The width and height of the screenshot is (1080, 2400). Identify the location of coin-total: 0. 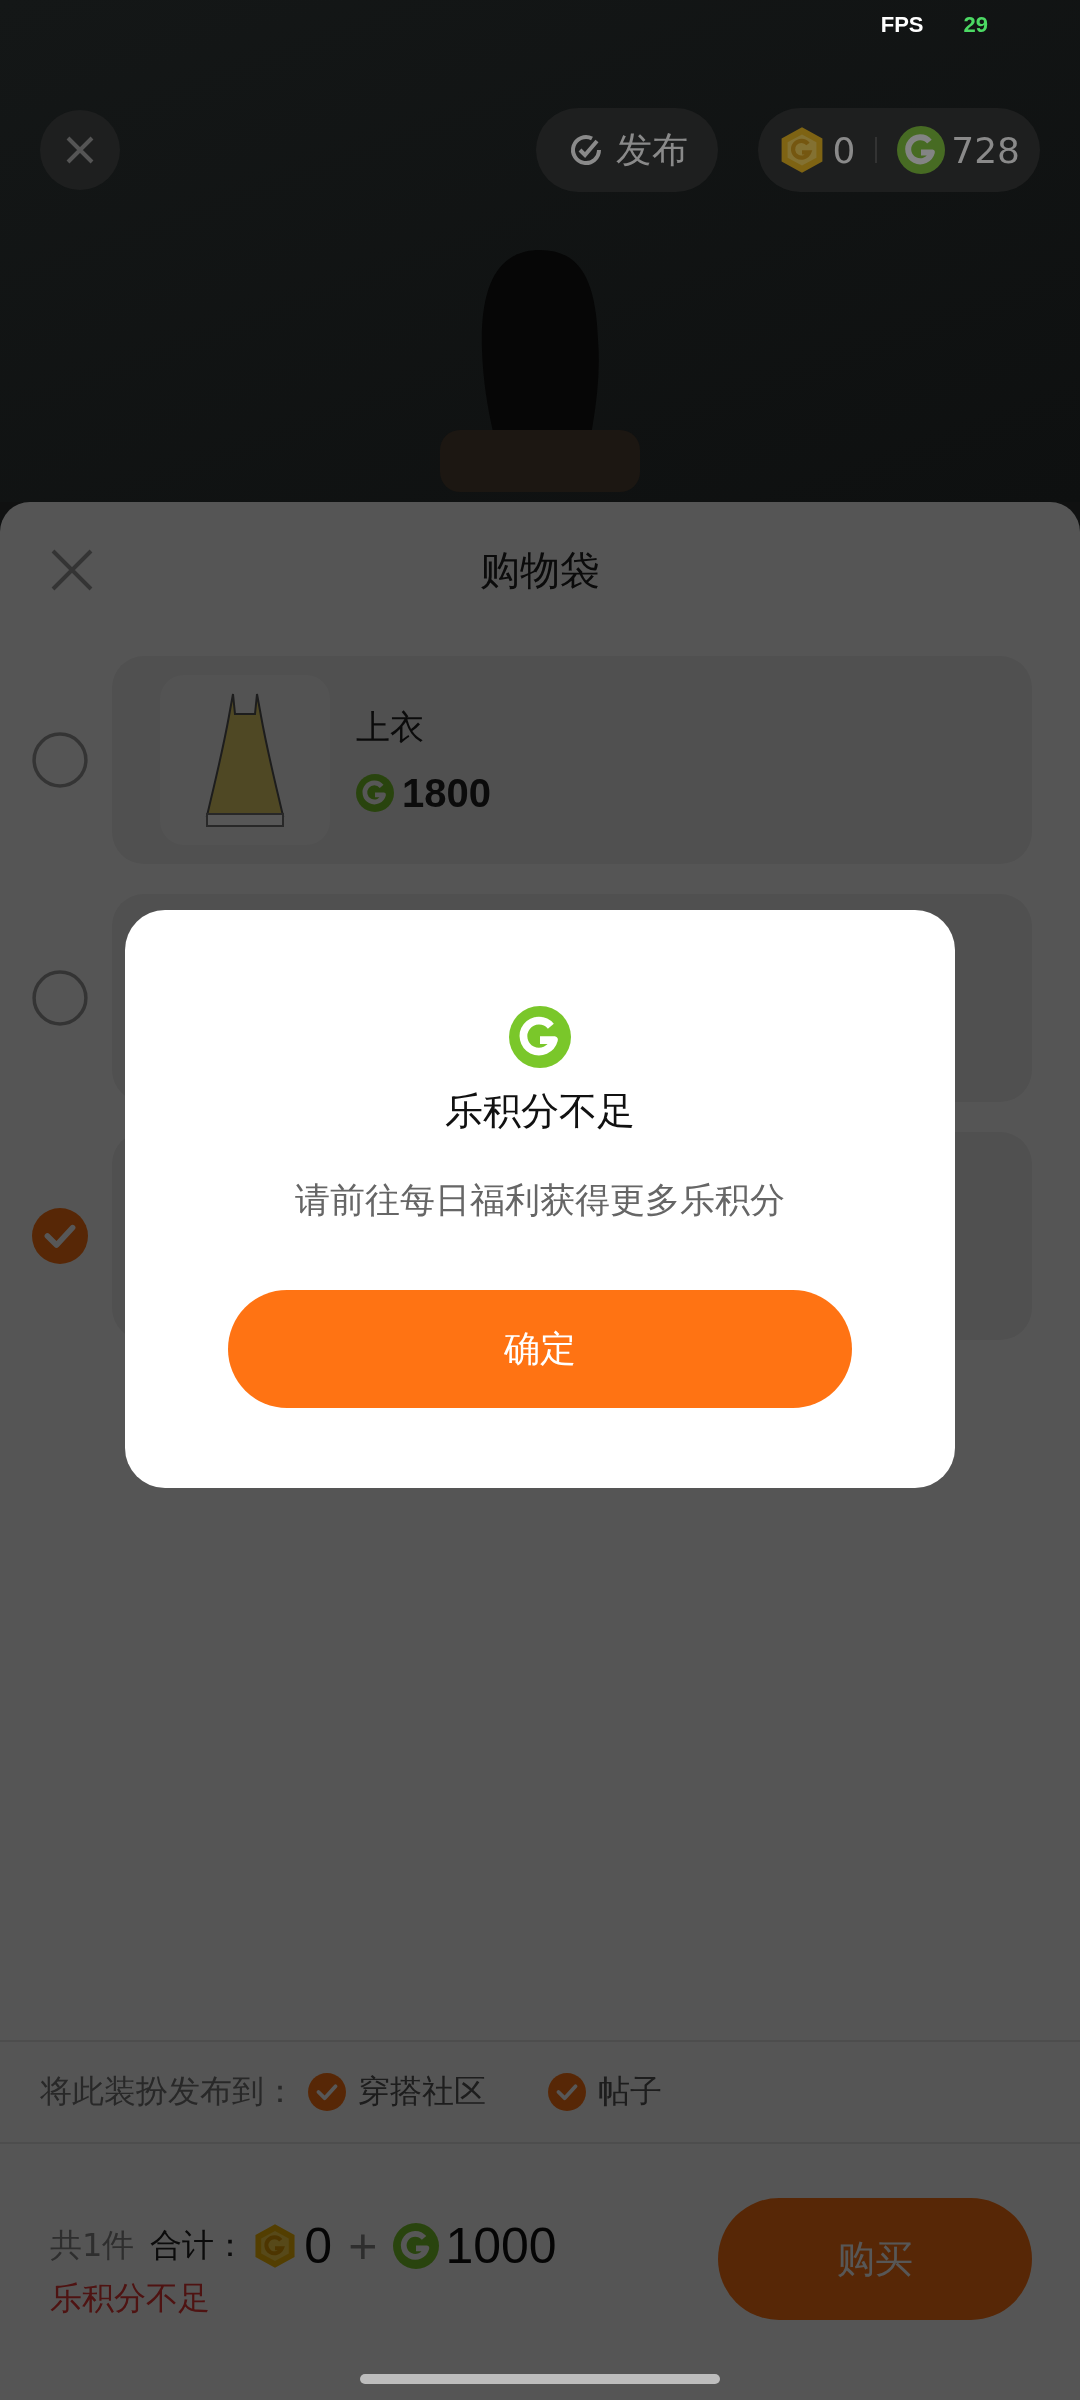
(318, 2246).